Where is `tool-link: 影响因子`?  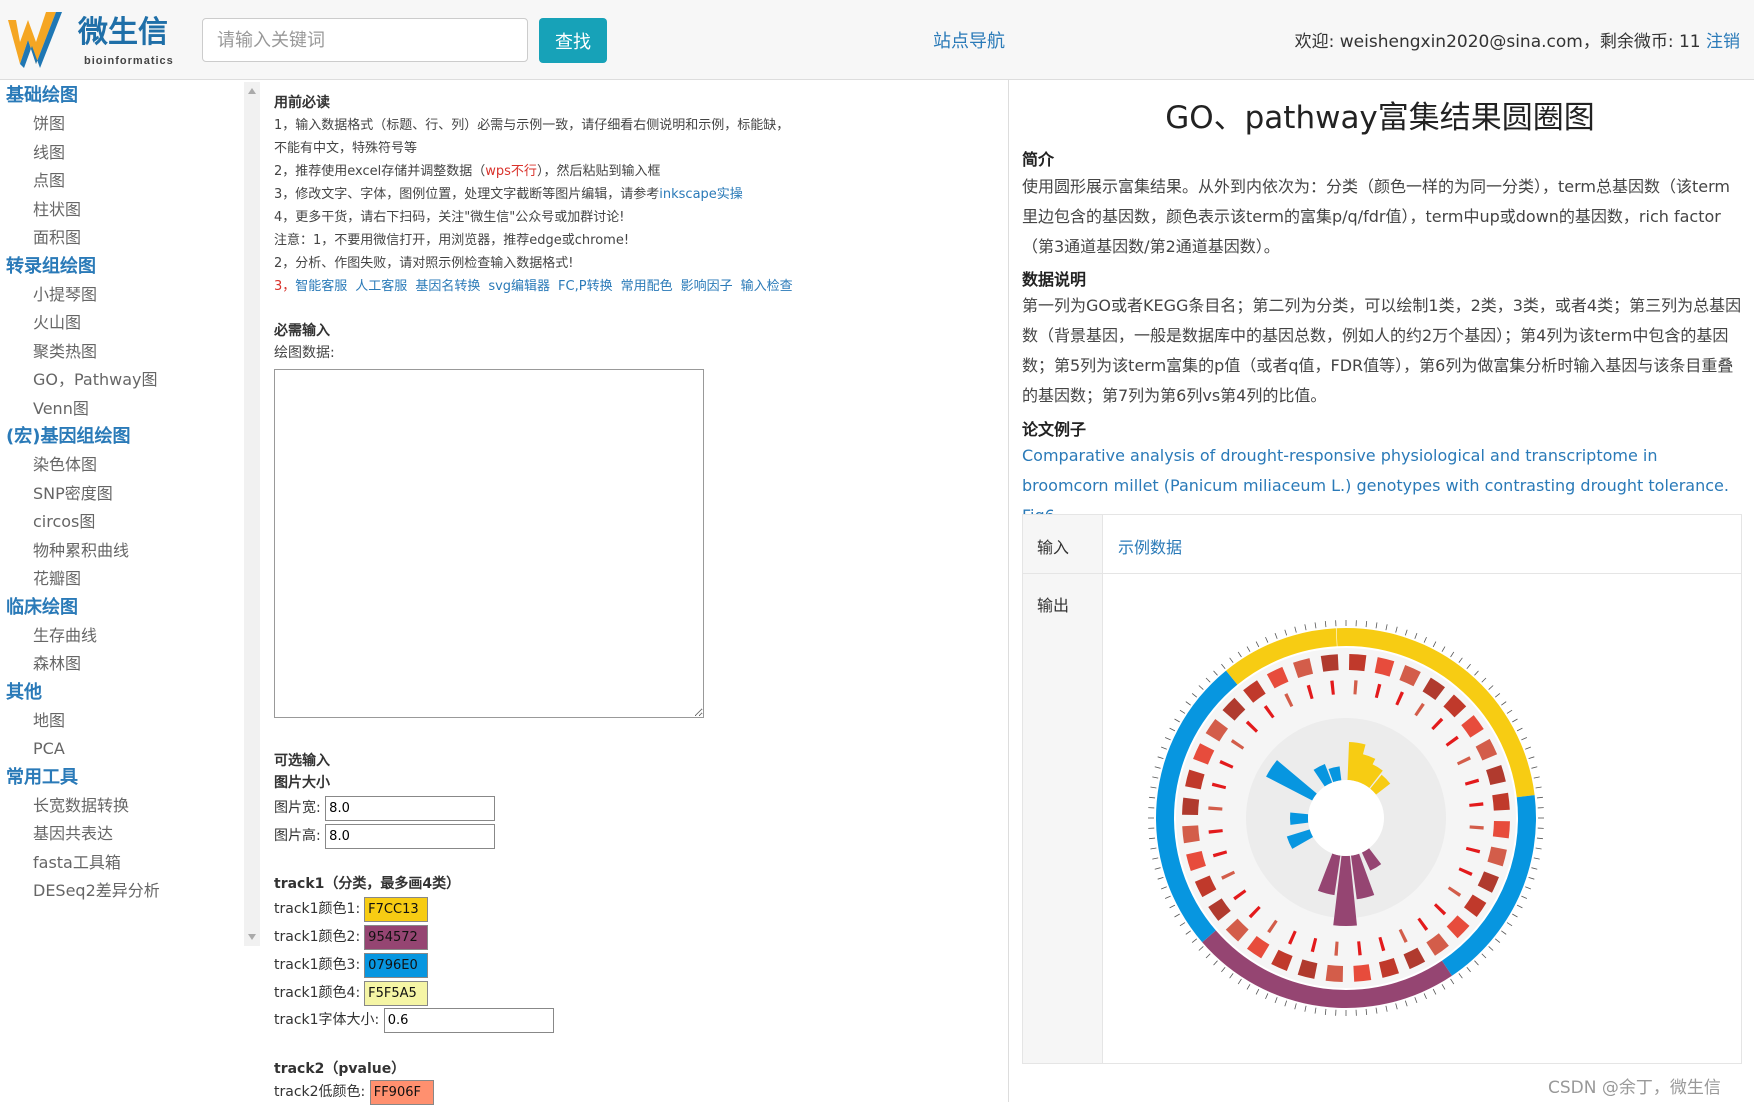 tool-link: 影响因子 is located at coordinates (707, 286).